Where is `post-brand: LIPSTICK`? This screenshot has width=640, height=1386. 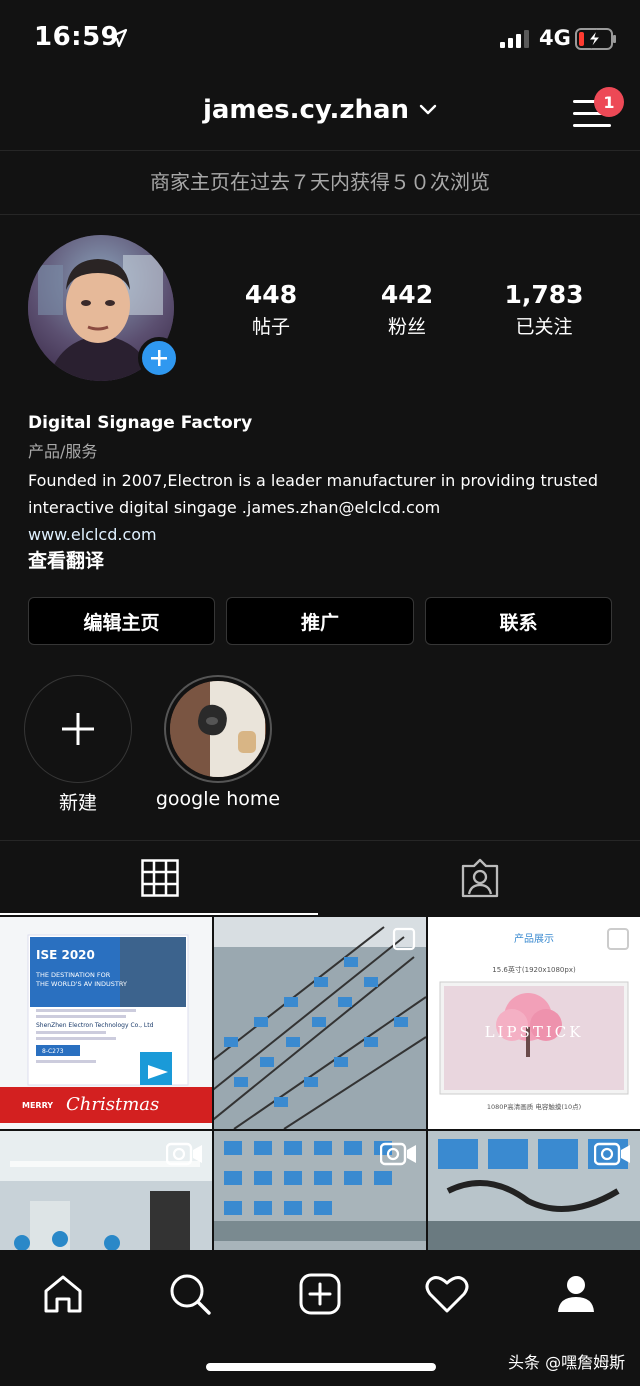
post-brand: LIPSTICK is located at coordinates (534, 1032).